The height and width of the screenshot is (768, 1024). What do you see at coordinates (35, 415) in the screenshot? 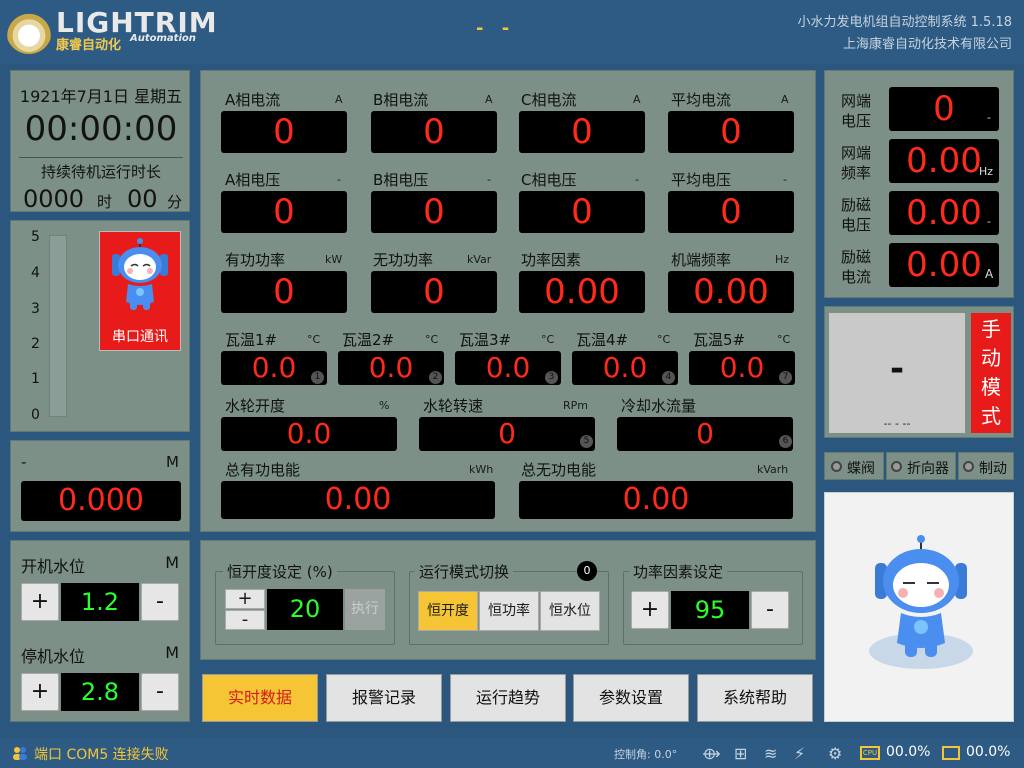
I see `gauge-tick: 0` at bounding box center [35, 415].